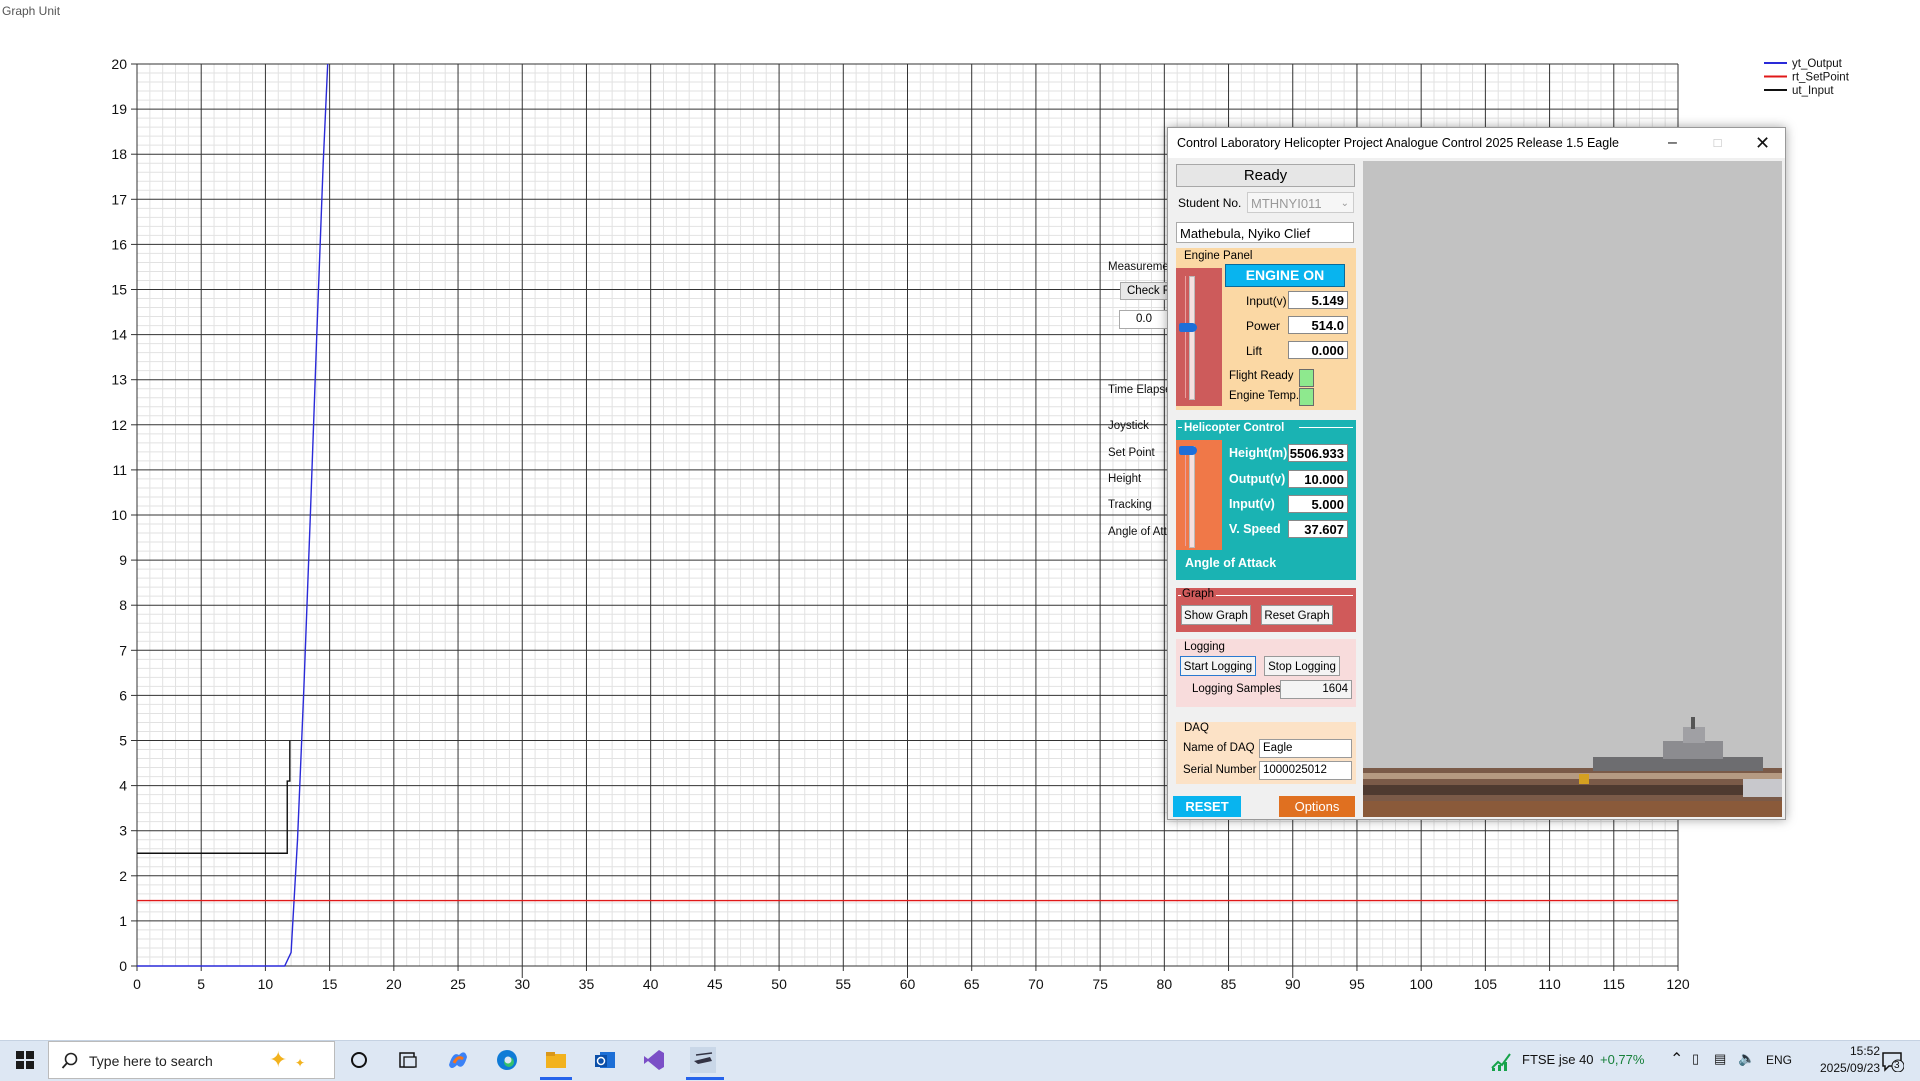  What do you see at coordinates (359, 1060) in the screenshot?
I see `cortana-icon` at bounding box center [359, 1060].